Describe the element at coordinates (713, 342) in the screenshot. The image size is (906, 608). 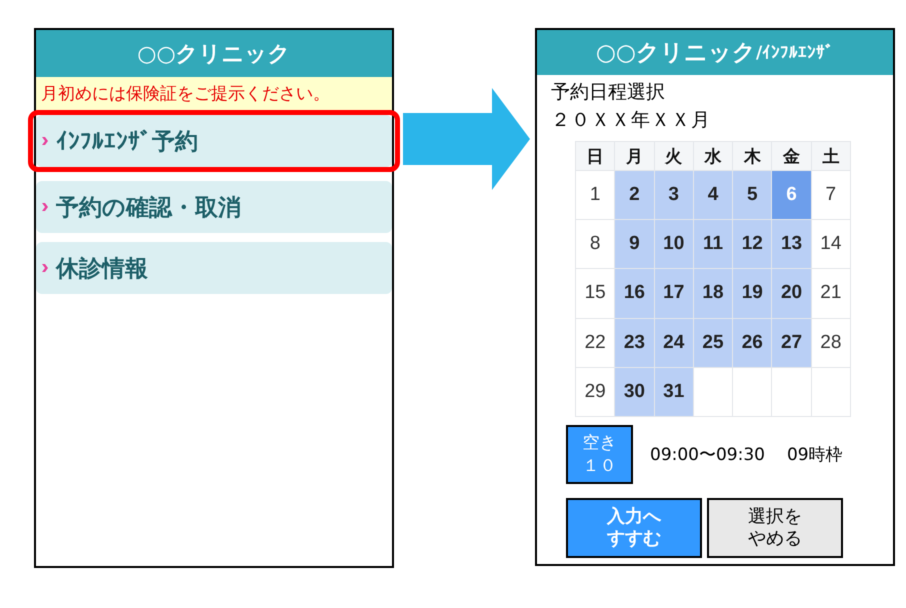
I see `calendar-day: 25` at that location.